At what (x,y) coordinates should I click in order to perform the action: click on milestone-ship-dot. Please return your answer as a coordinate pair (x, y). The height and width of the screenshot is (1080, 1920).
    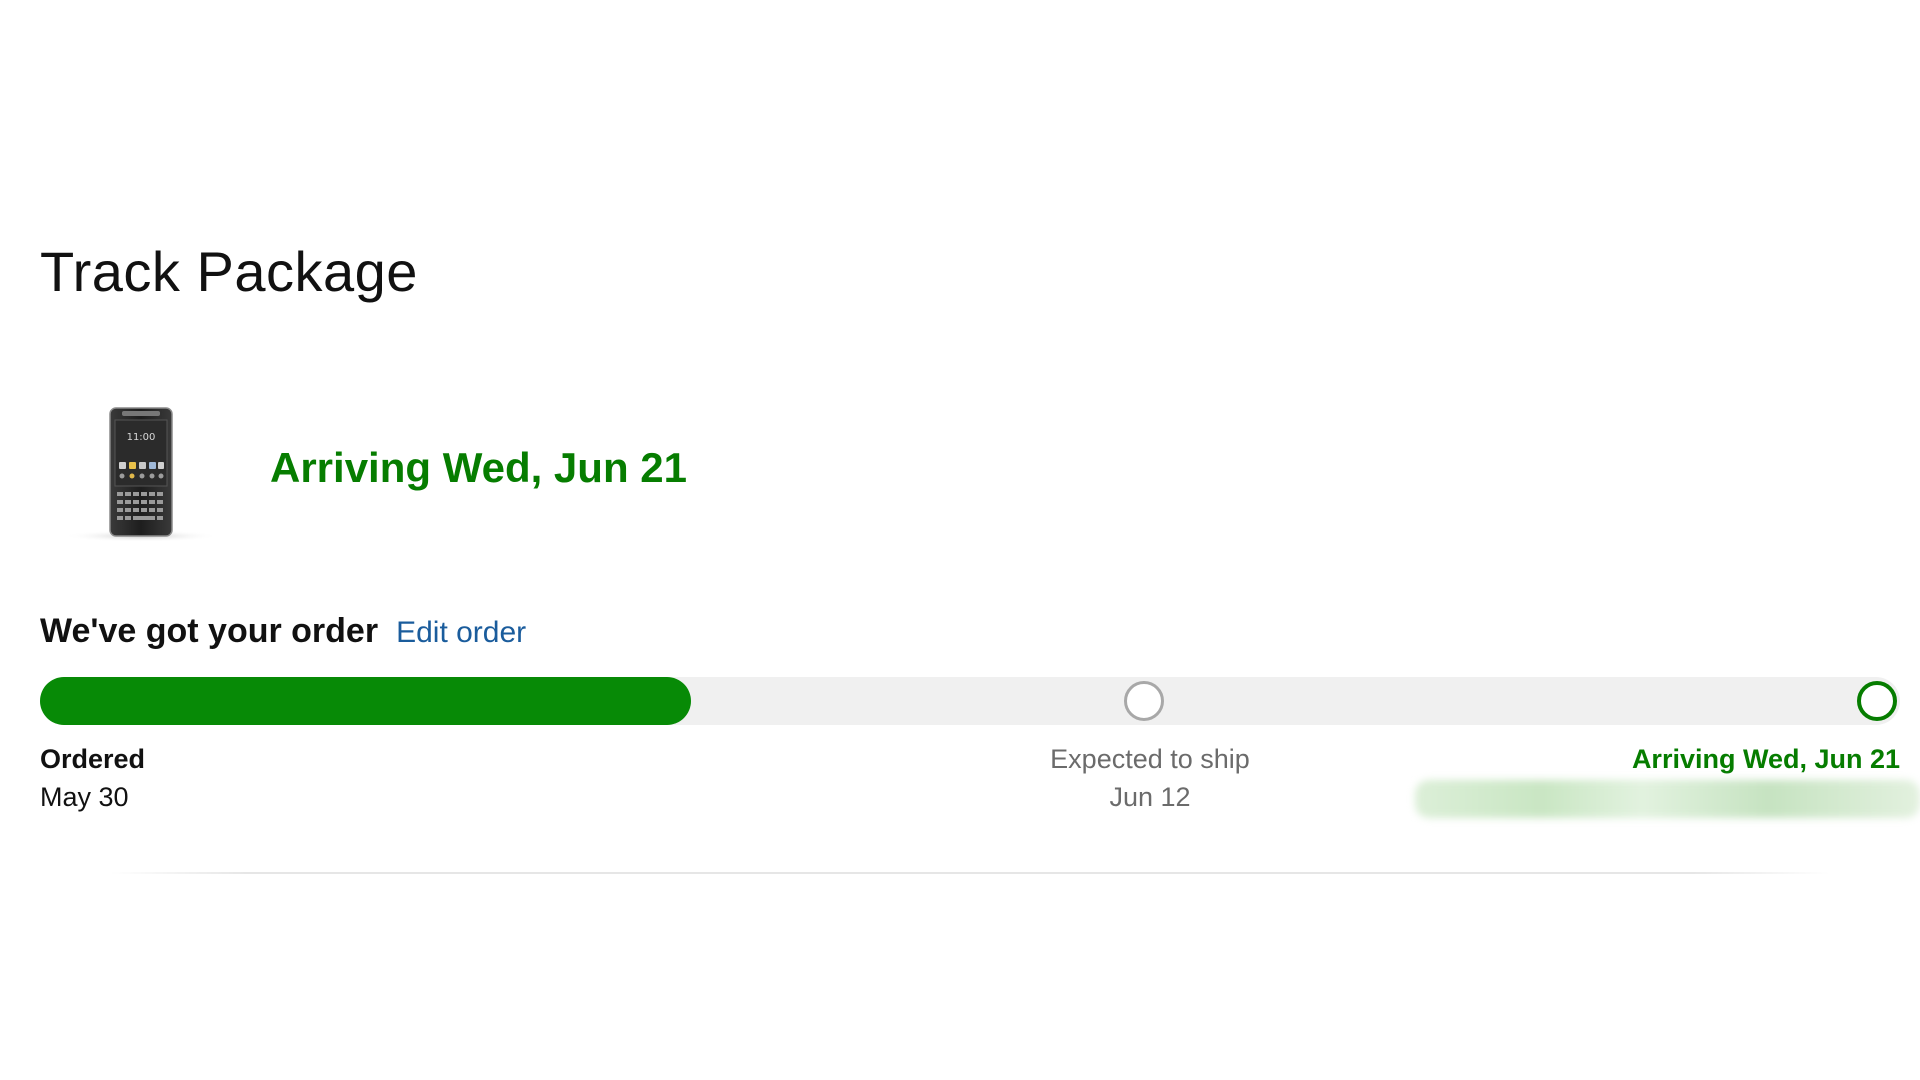
    Looking at the image, I should click on (1144, 701).